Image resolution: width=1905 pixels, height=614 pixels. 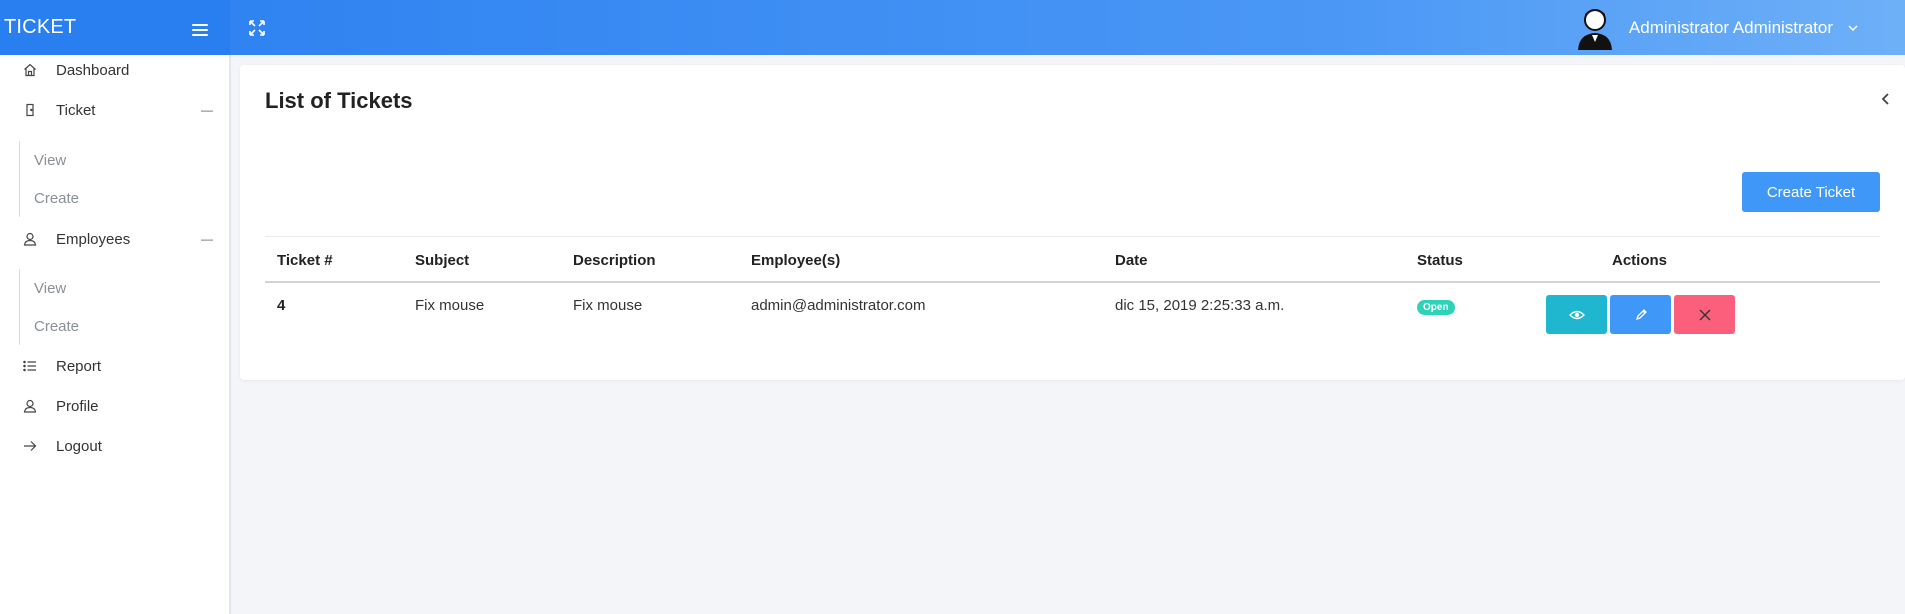 What do you see at coordinates (93, 70) in the screenshot?
I see `sidebar-item-label: Dashboard` at bounding box center [93, 70].